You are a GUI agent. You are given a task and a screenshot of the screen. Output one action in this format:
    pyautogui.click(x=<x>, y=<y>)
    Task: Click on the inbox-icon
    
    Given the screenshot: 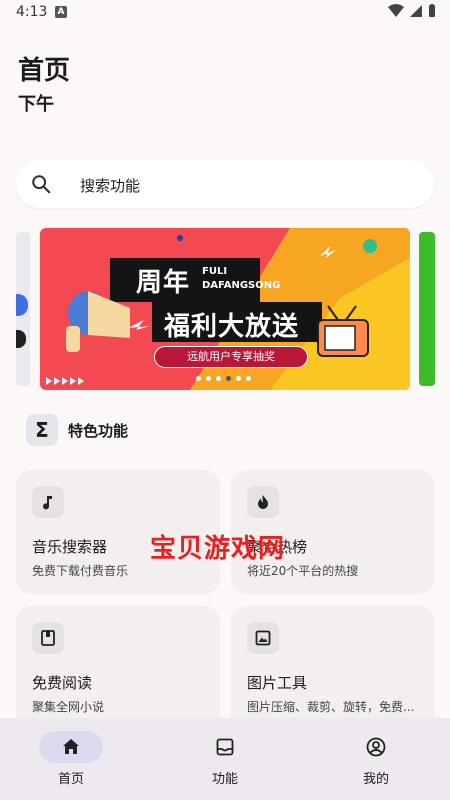 What is the action you would take?
    pyautogui.click(x=225, y=747)
    